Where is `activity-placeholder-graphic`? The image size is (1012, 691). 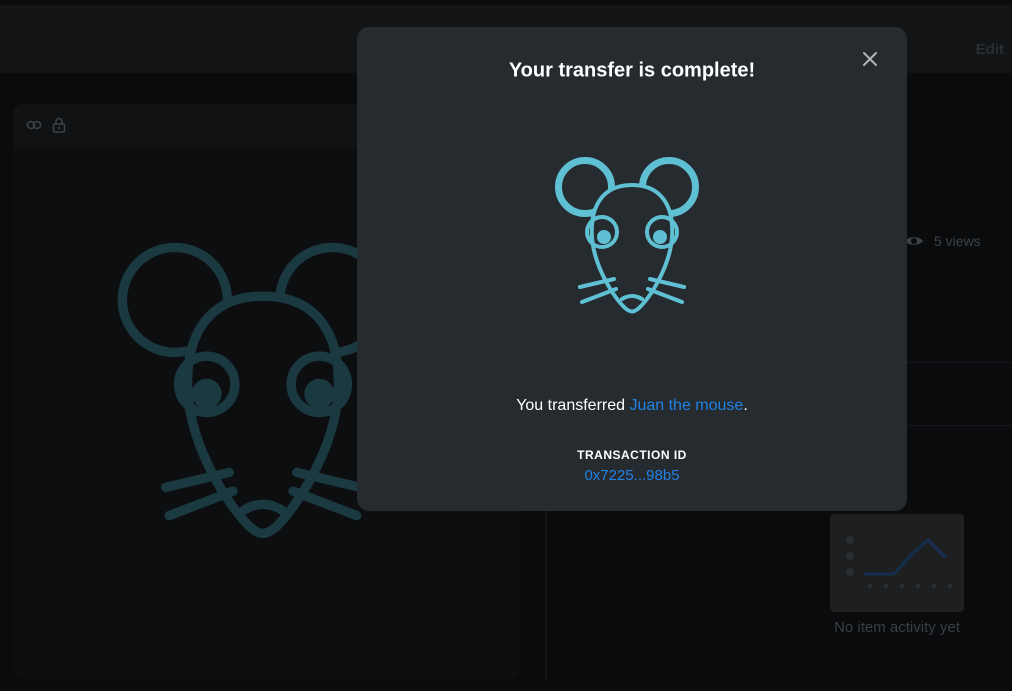 activity-placeholder-graphic is located at coordinates (897, 563).